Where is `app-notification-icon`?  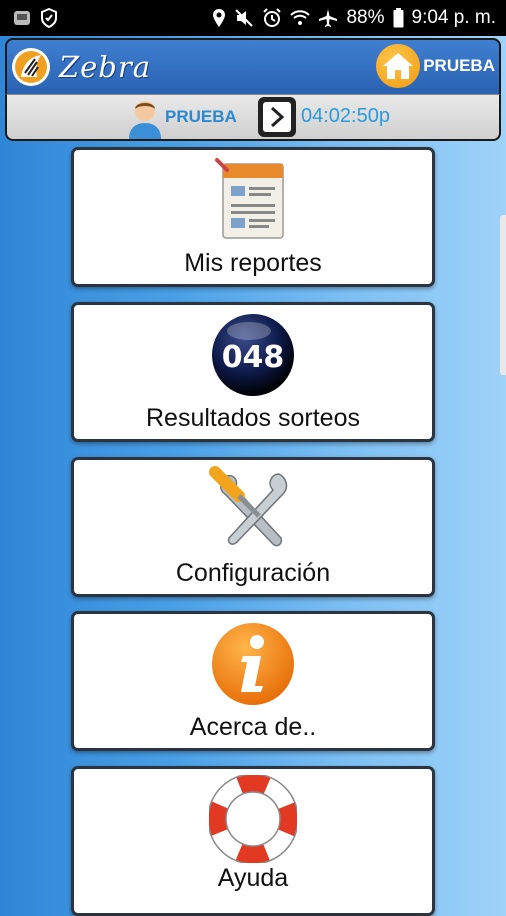
app-notification-icon is located at coordinates (22, 18).